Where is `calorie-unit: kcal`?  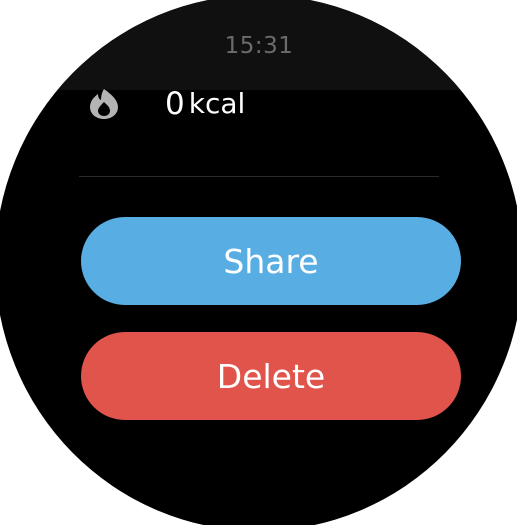
calorie-unit: kcal is located at coordinates (217, 103).